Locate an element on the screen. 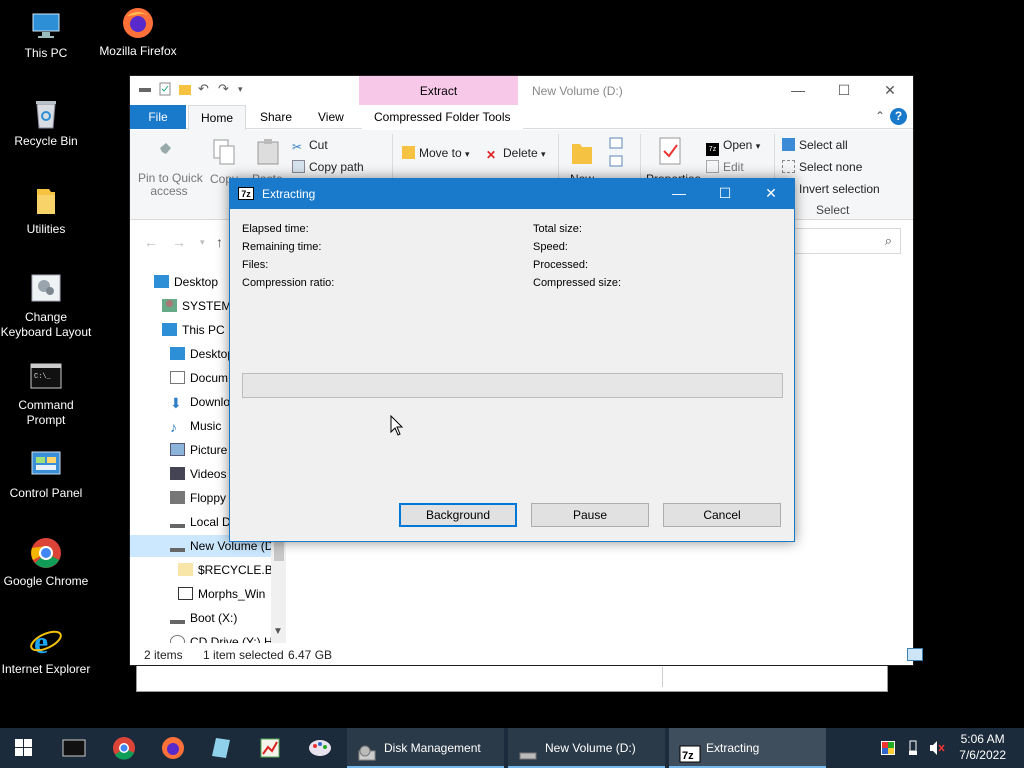 The image size is (1024, 768). maximize-button: ☐ is located at coordinates (844, 90).